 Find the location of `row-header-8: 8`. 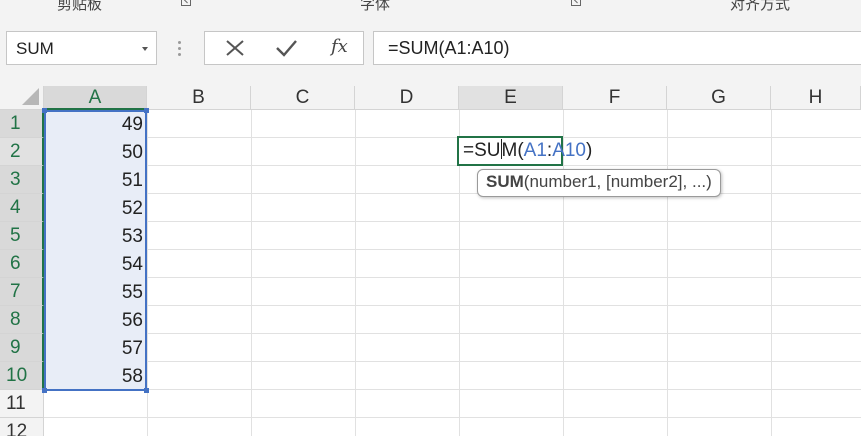

row-header-8: 8 is located at coordinates (22, 320).